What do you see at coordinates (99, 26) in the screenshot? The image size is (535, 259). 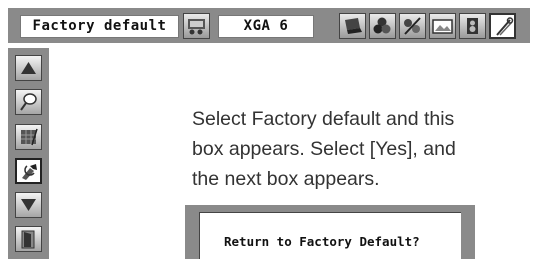 I see `menu-title: Factory default` at bounding box center [99, 26].